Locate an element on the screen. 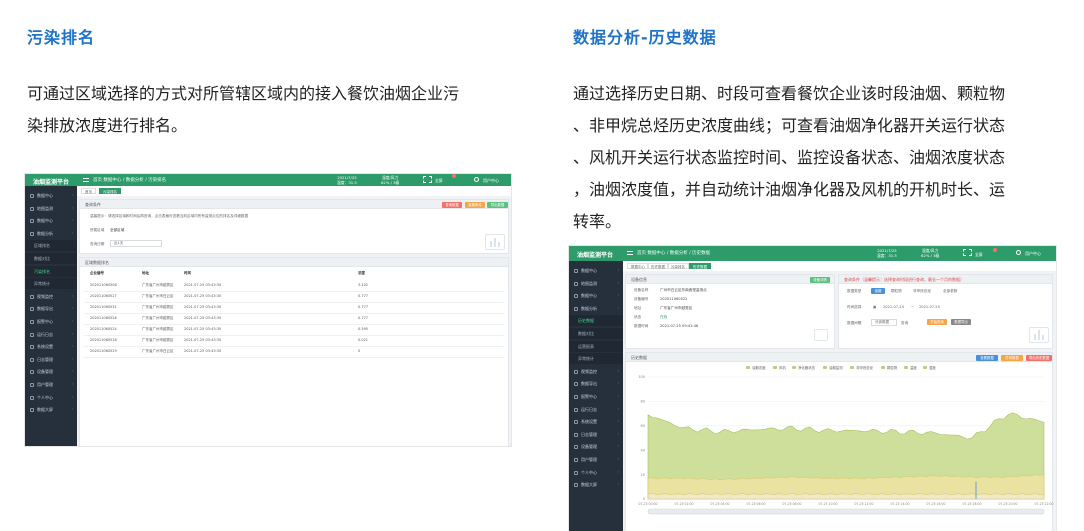 This screenshot has width=1084, height=531. description-line: 可通过区域选择的方式对所管辖区域内的接入餐饮油烟企业污 is located at coordinates (243, 93).